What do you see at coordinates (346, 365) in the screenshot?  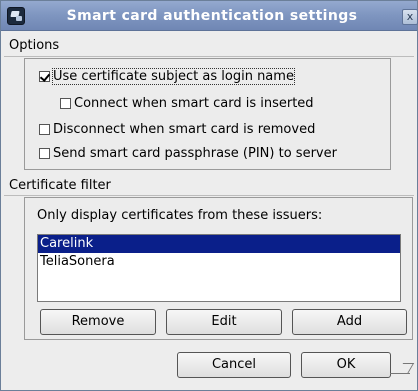 I see `ok-button: OK` at bounding box center [346, 365].